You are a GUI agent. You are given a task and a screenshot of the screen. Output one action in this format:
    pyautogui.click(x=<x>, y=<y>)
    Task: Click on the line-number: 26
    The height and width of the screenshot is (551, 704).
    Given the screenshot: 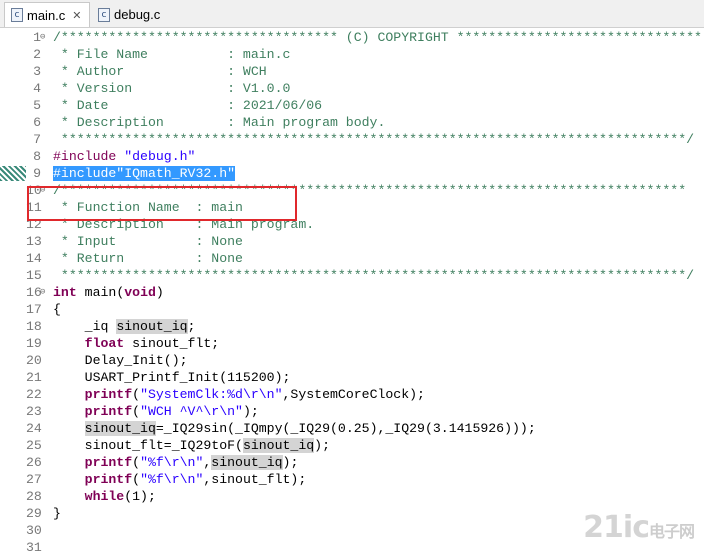 What is the action you would take?
    pyautogui.click(x=34, y=462)
    